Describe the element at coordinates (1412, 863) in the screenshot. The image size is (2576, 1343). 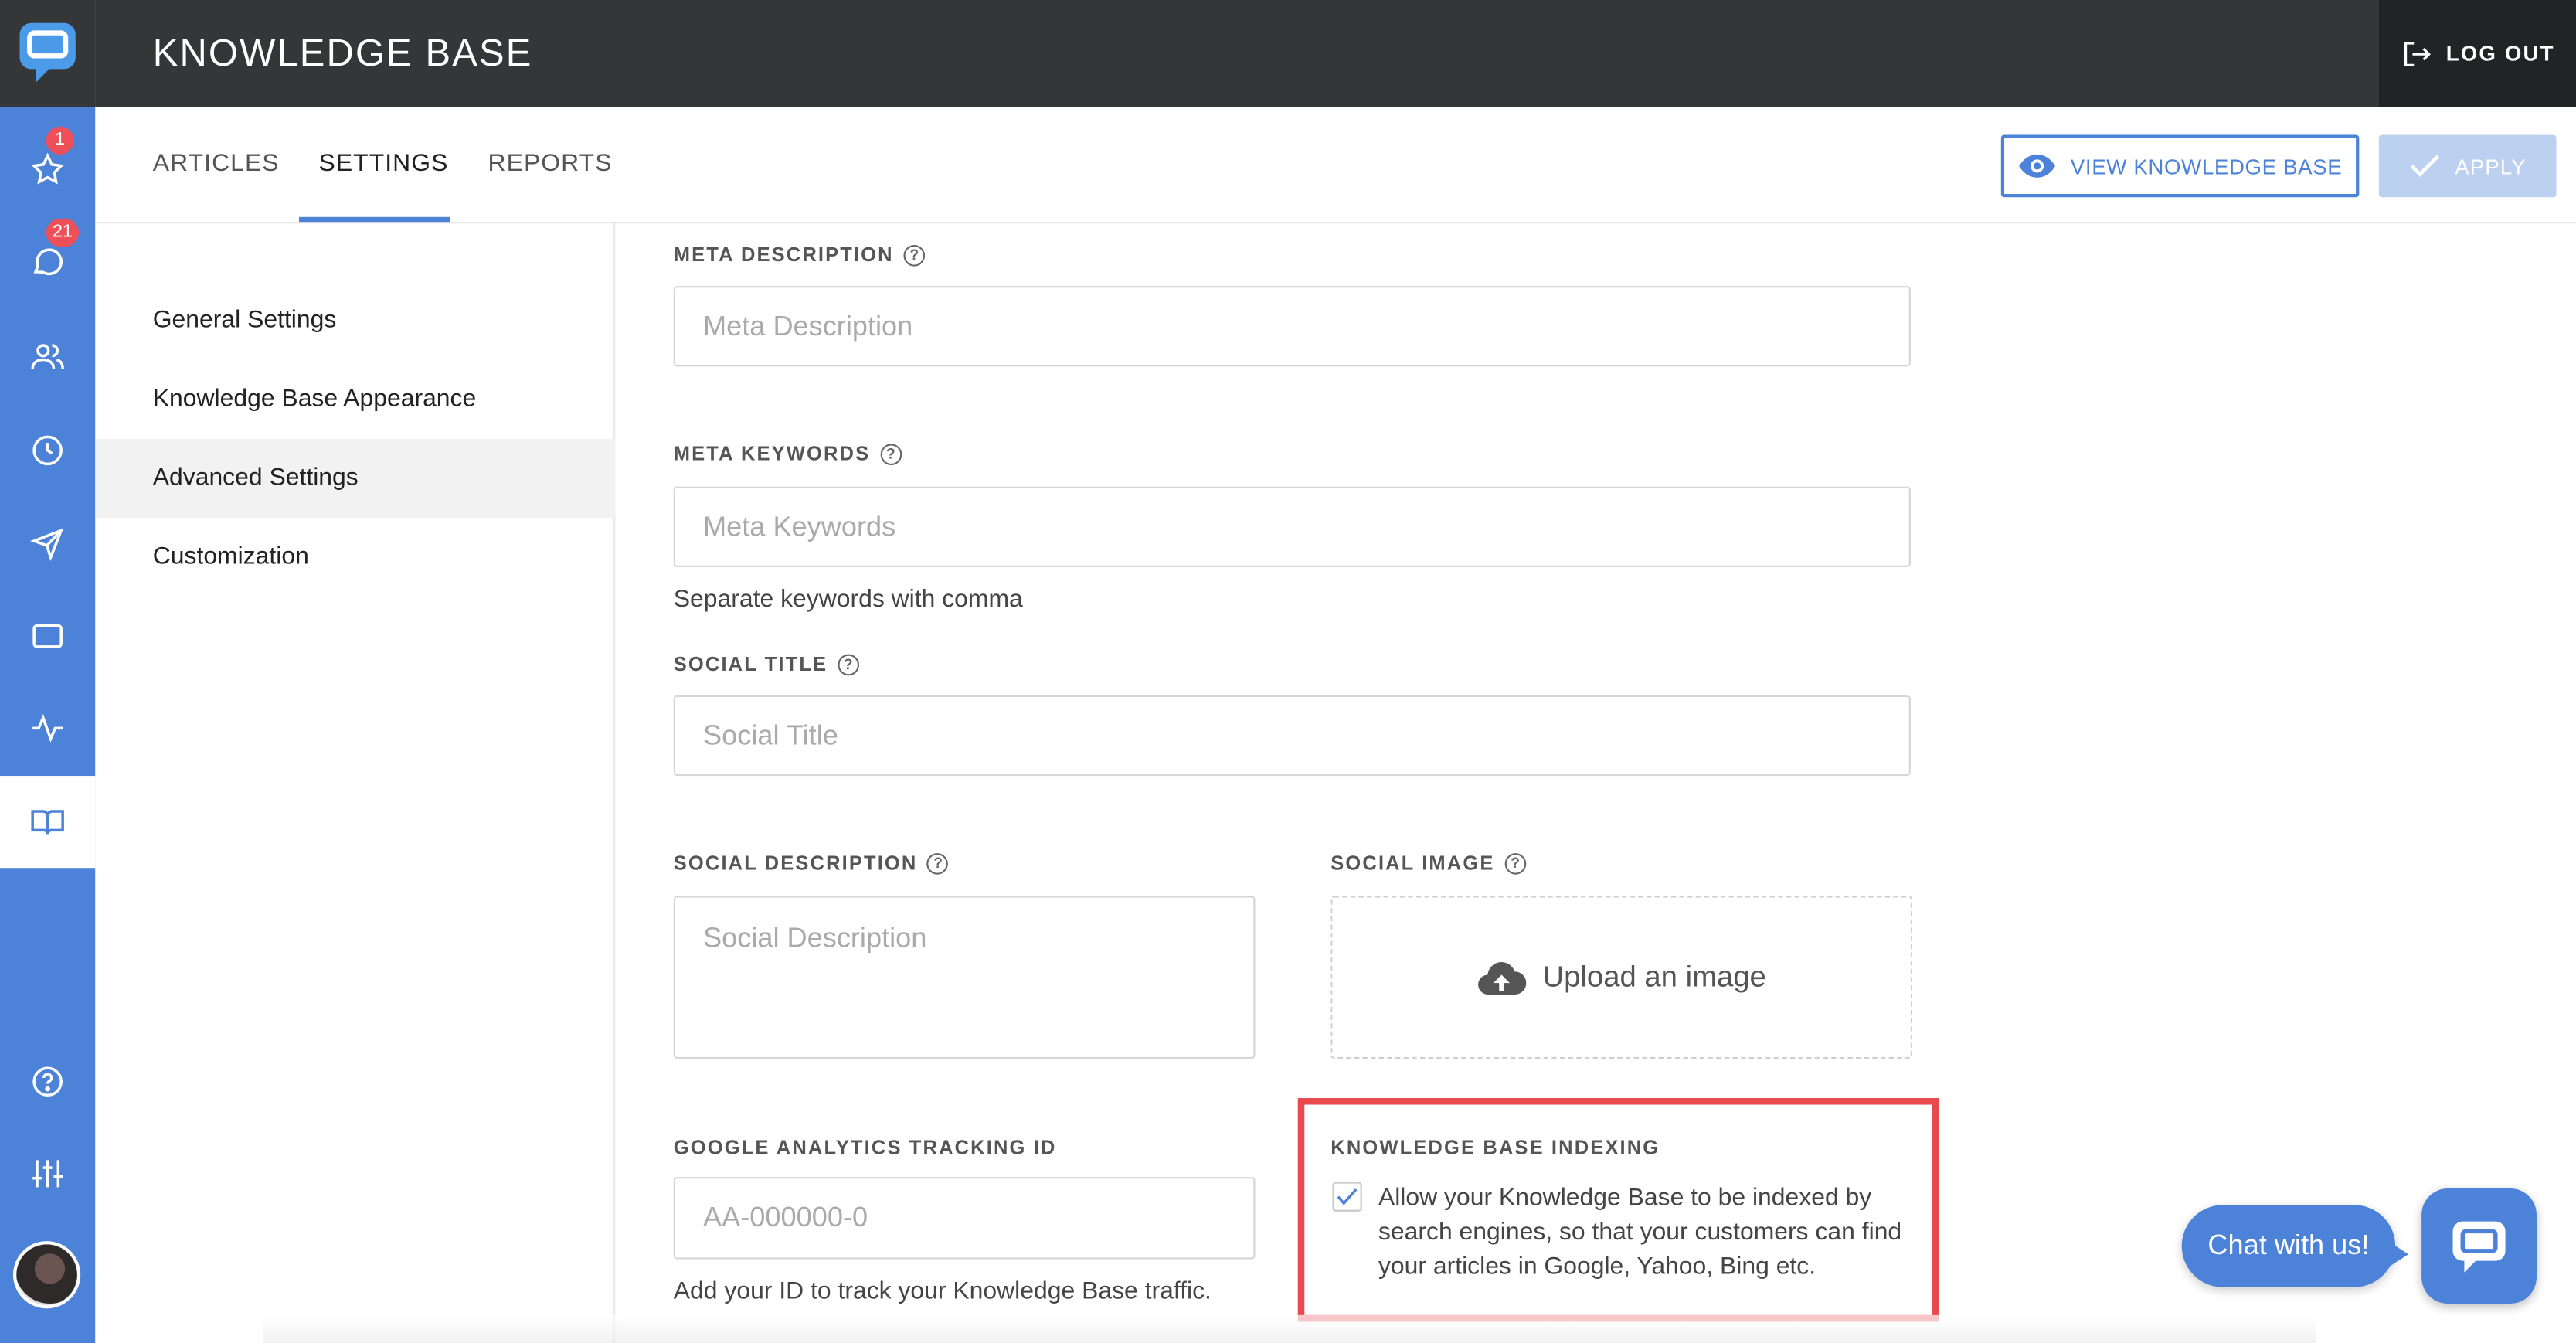
I see `social-image-label-text: SOCIAL IMAGE` at that location.